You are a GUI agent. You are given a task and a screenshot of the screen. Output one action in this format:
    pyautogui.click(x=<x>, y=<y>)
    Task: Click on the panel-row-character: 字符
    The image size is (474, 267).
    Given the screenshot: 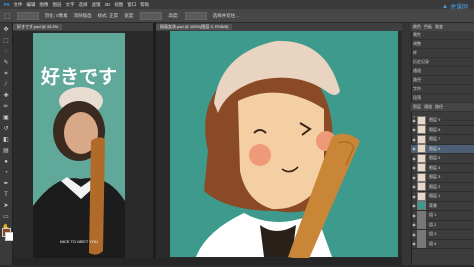 What is the action you would take?
    pyautogui.click(x=442, y=89)
    